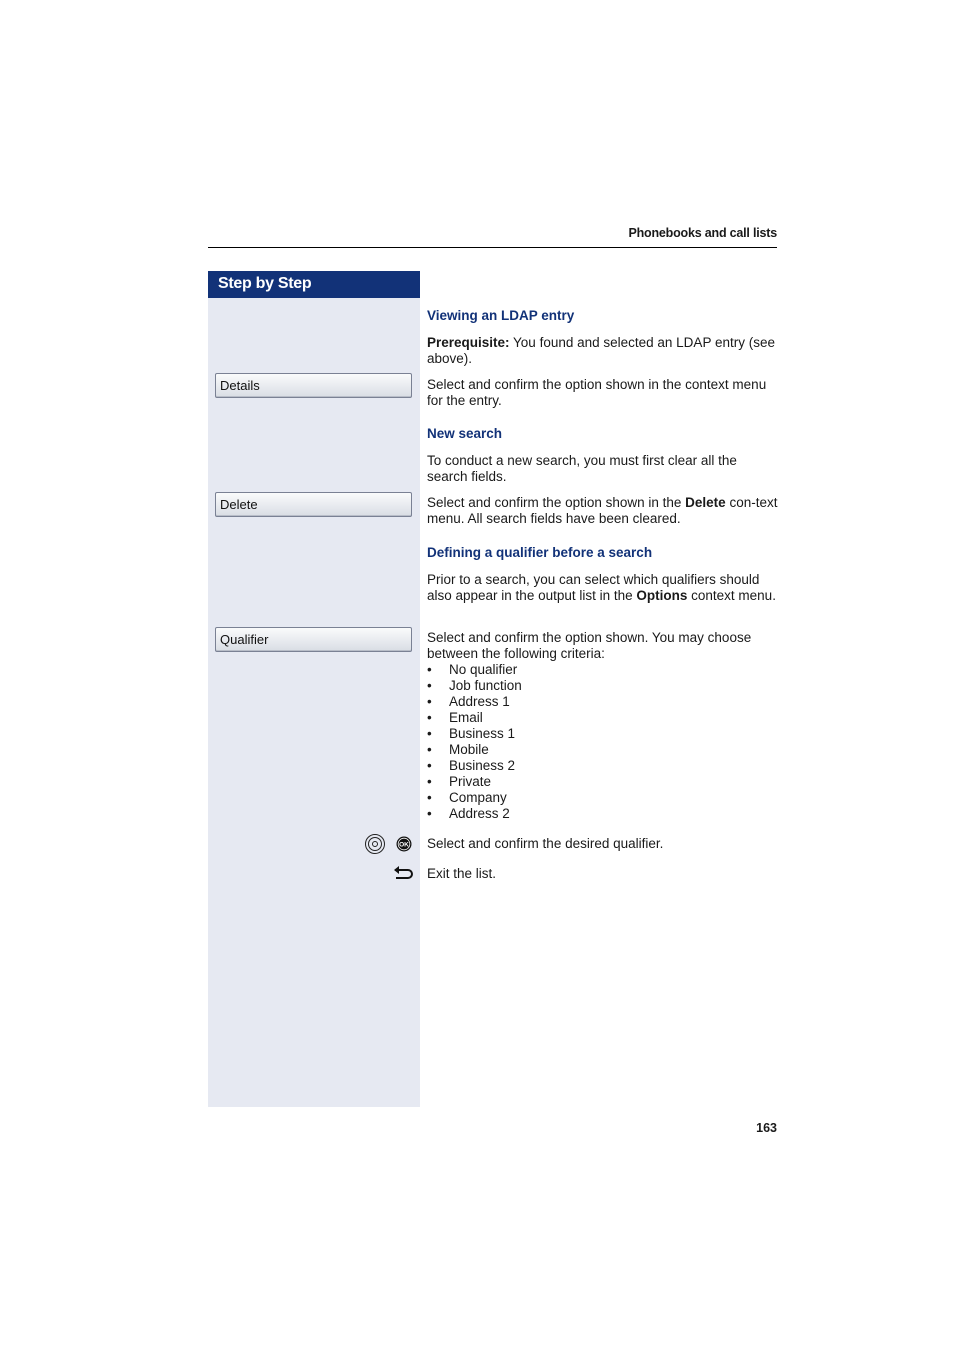  I want to click on heading-qualifier: Defining a qualifier before a search, so click(540, 552).